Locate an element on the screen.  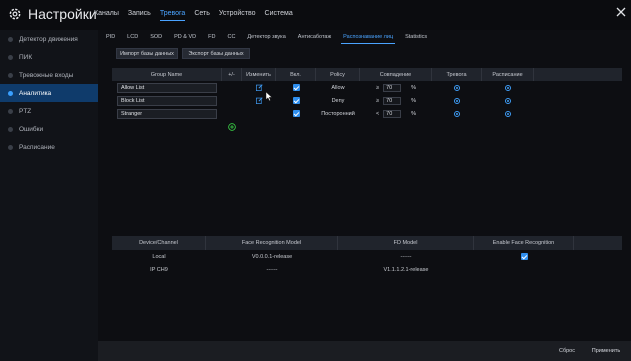
bottom-bar: Сброс Применить is located at coordinates (364, 351).